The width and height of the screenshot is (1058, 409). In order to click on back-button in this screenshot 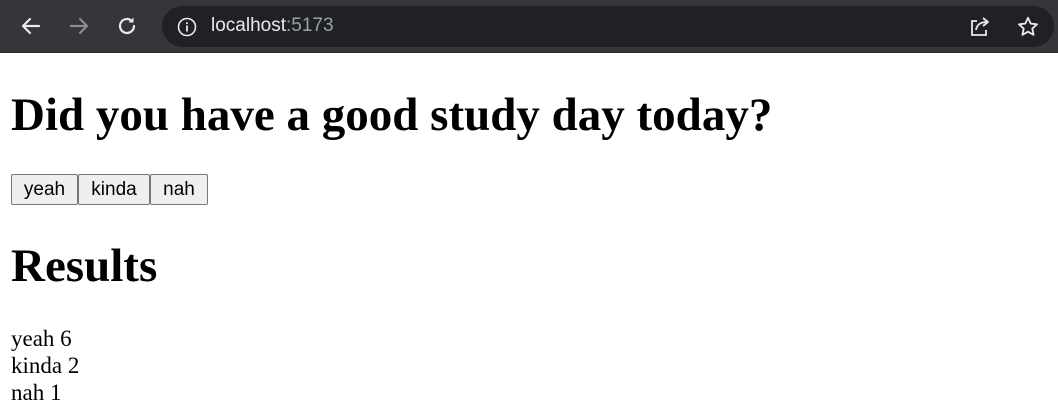, I will do `click(31, 26)`.